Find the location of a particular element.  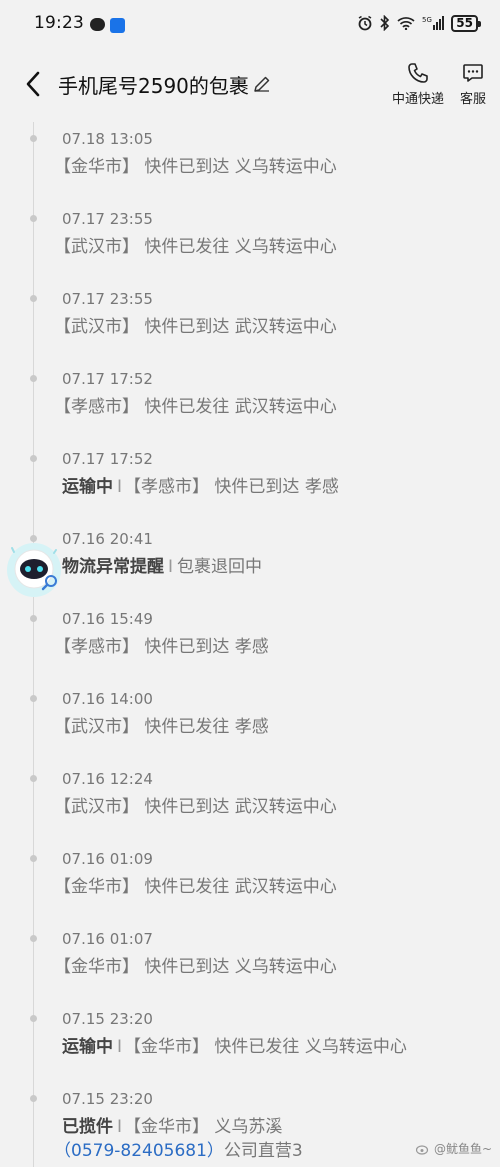

event-time: 07.18 13:05 is located at coordinates (107, 139).